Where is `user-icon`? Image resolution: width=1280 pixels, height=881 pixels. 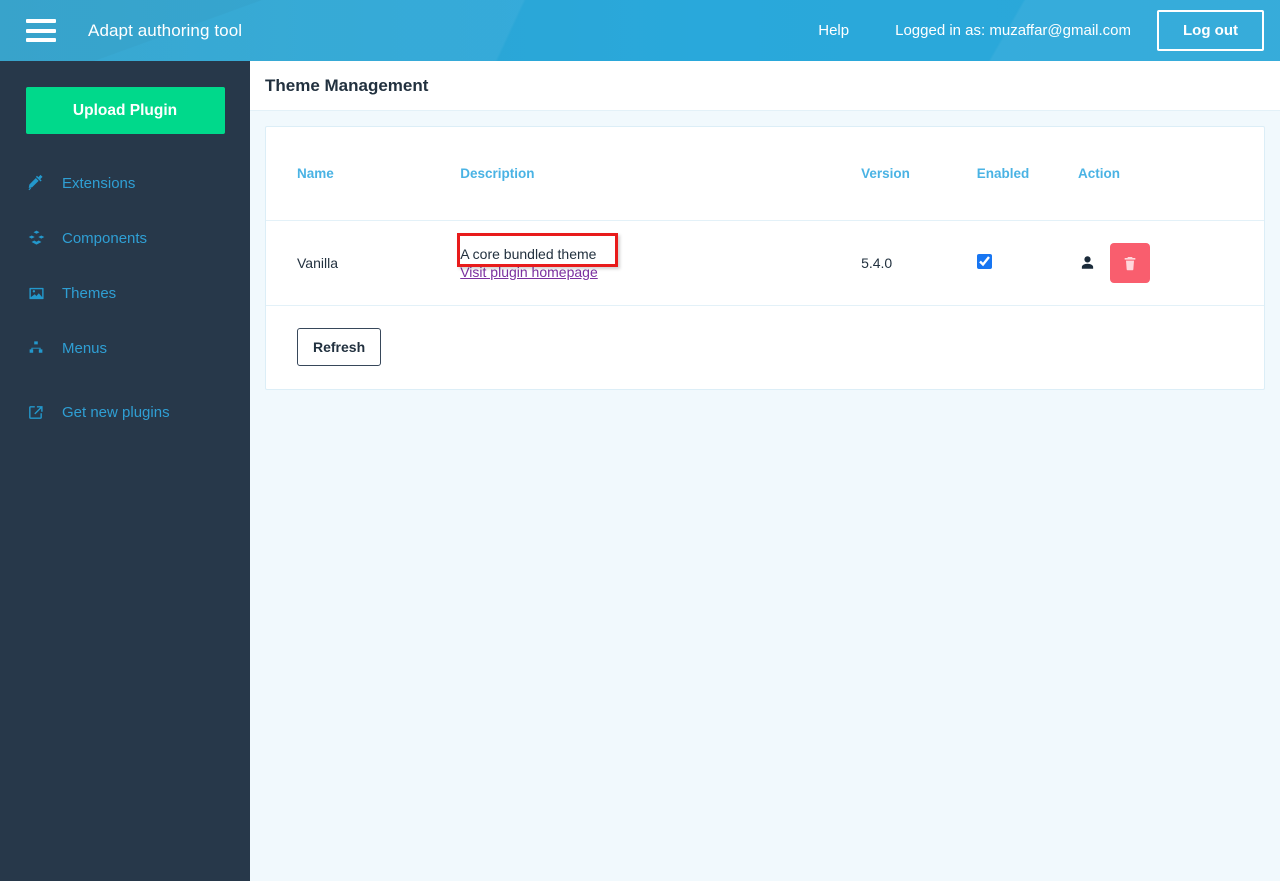
user-icon is located at coordinates (1087, 263).